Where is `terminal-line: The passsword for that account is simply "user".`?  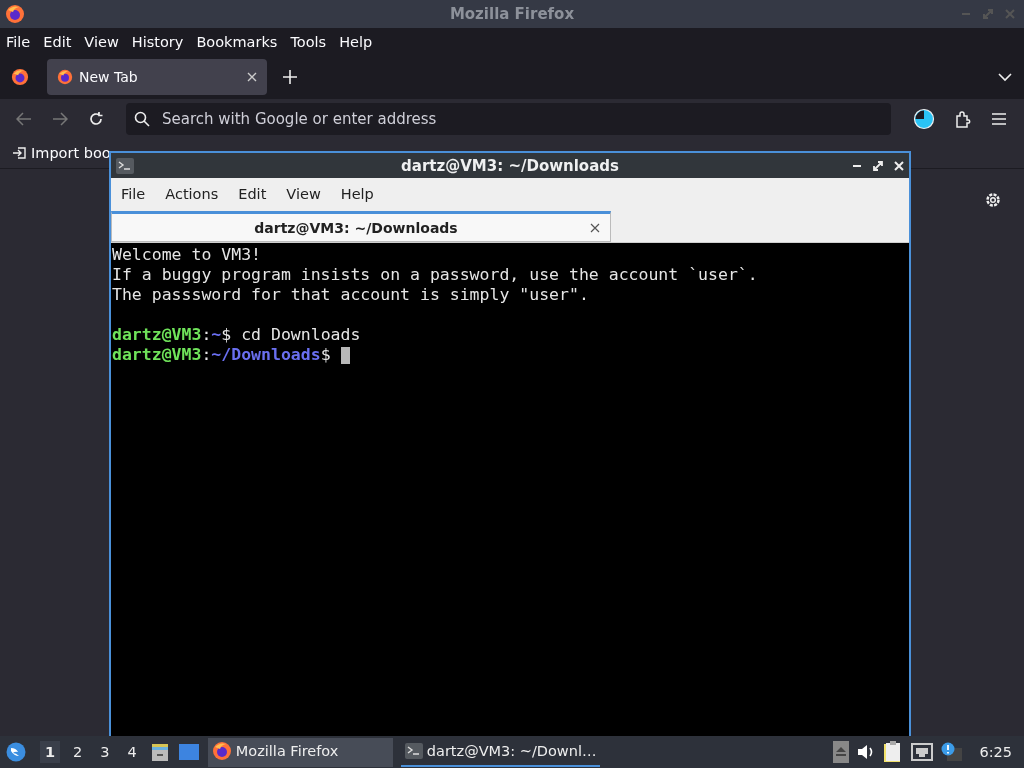 terminal-line: The passsword for that account is simply "user". is located at coordinates (351, 295).